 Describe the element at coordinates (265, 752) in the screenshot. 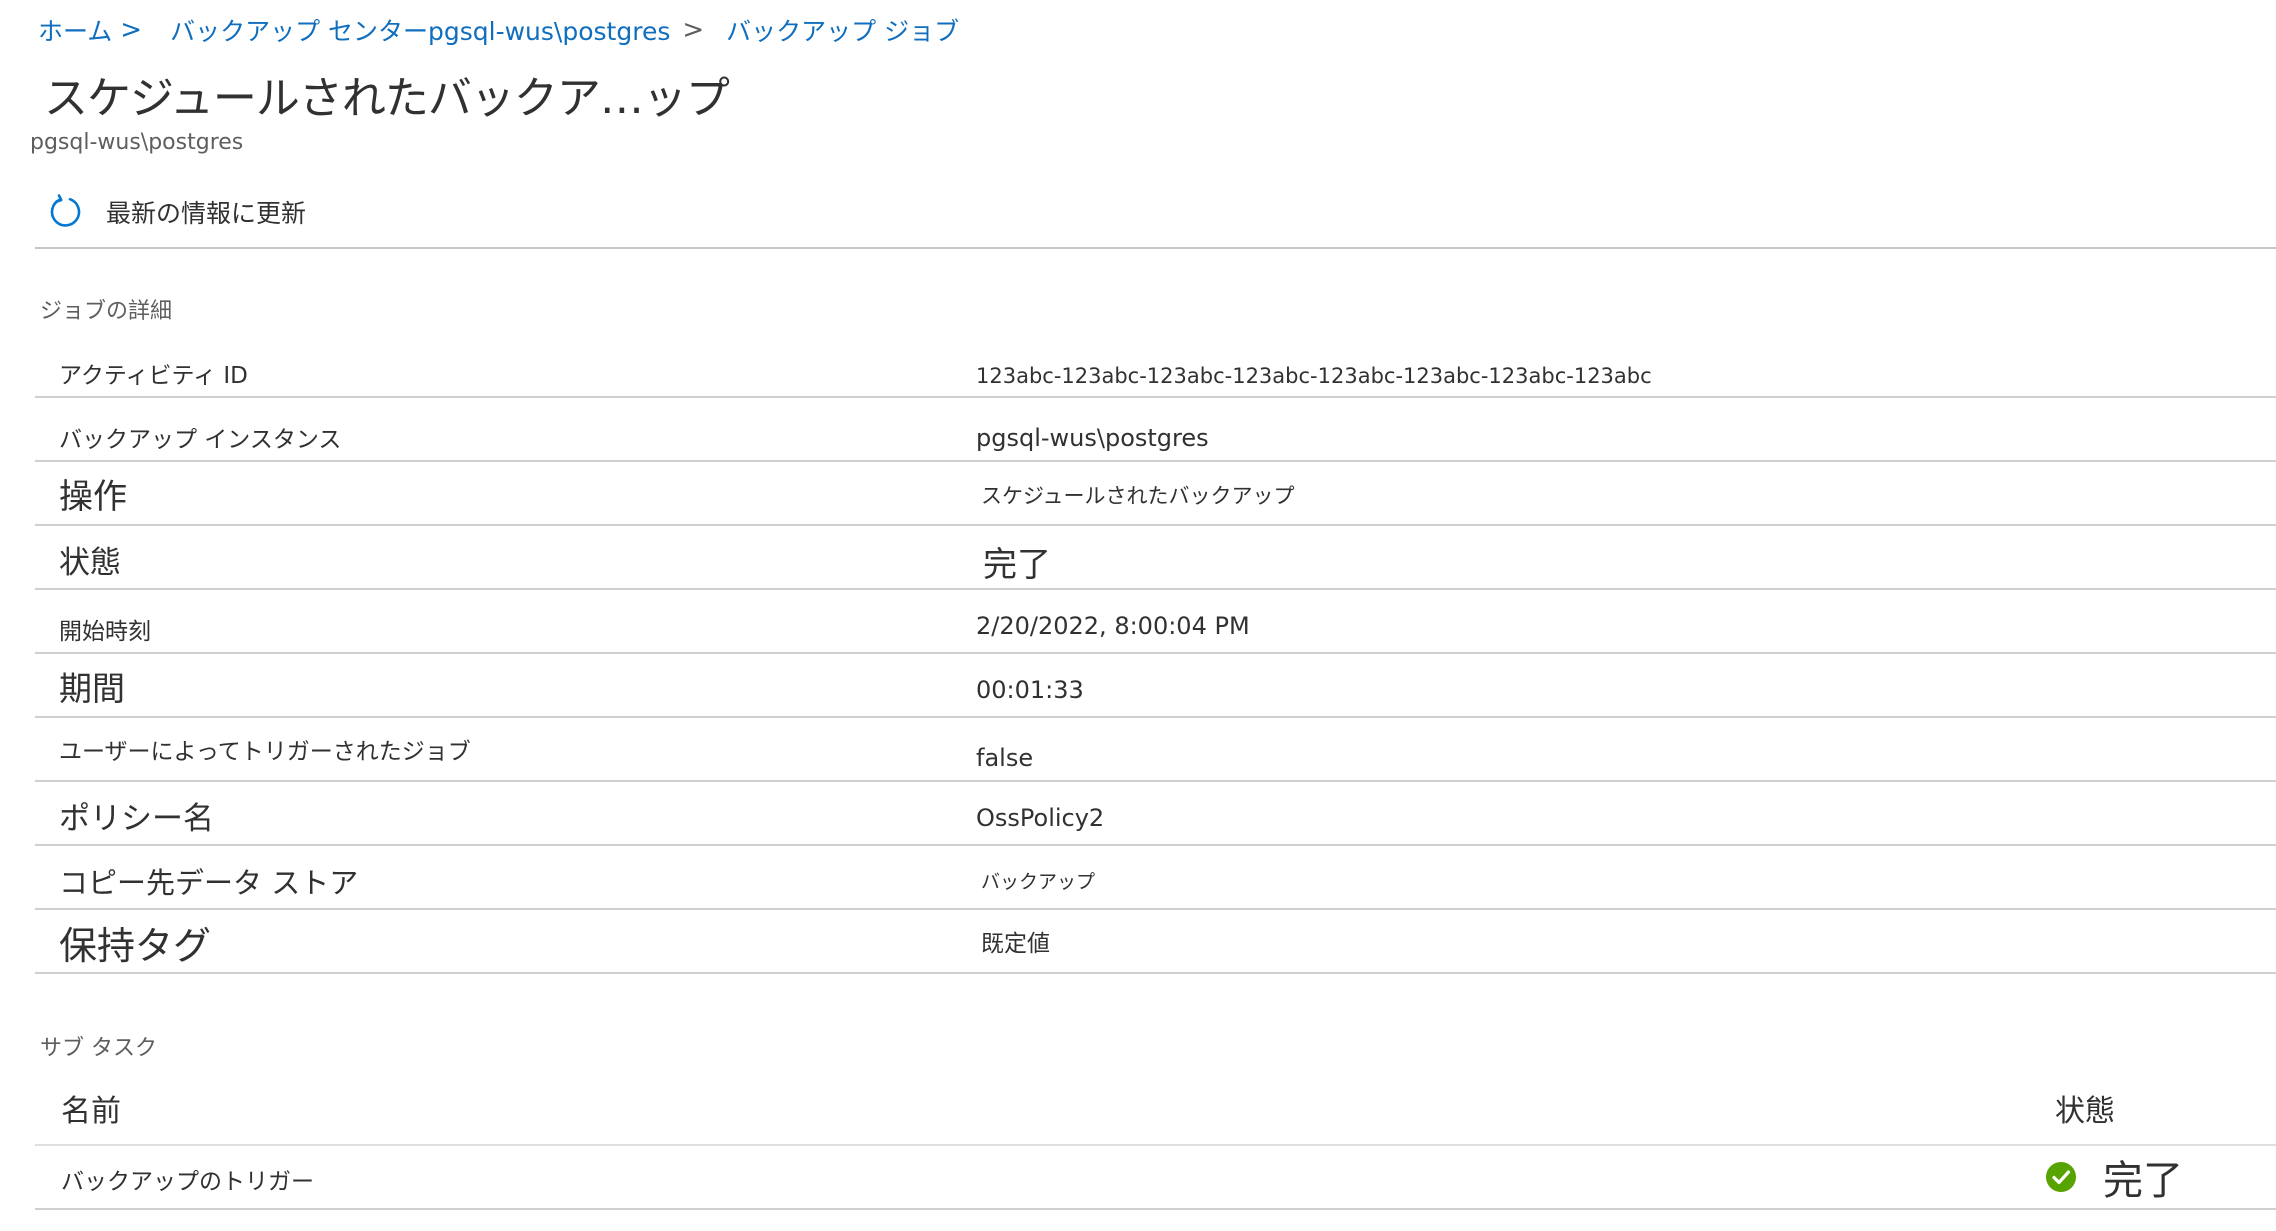

I see `detail-key: ユーザーによってトリガーされたジョブ` at that location.